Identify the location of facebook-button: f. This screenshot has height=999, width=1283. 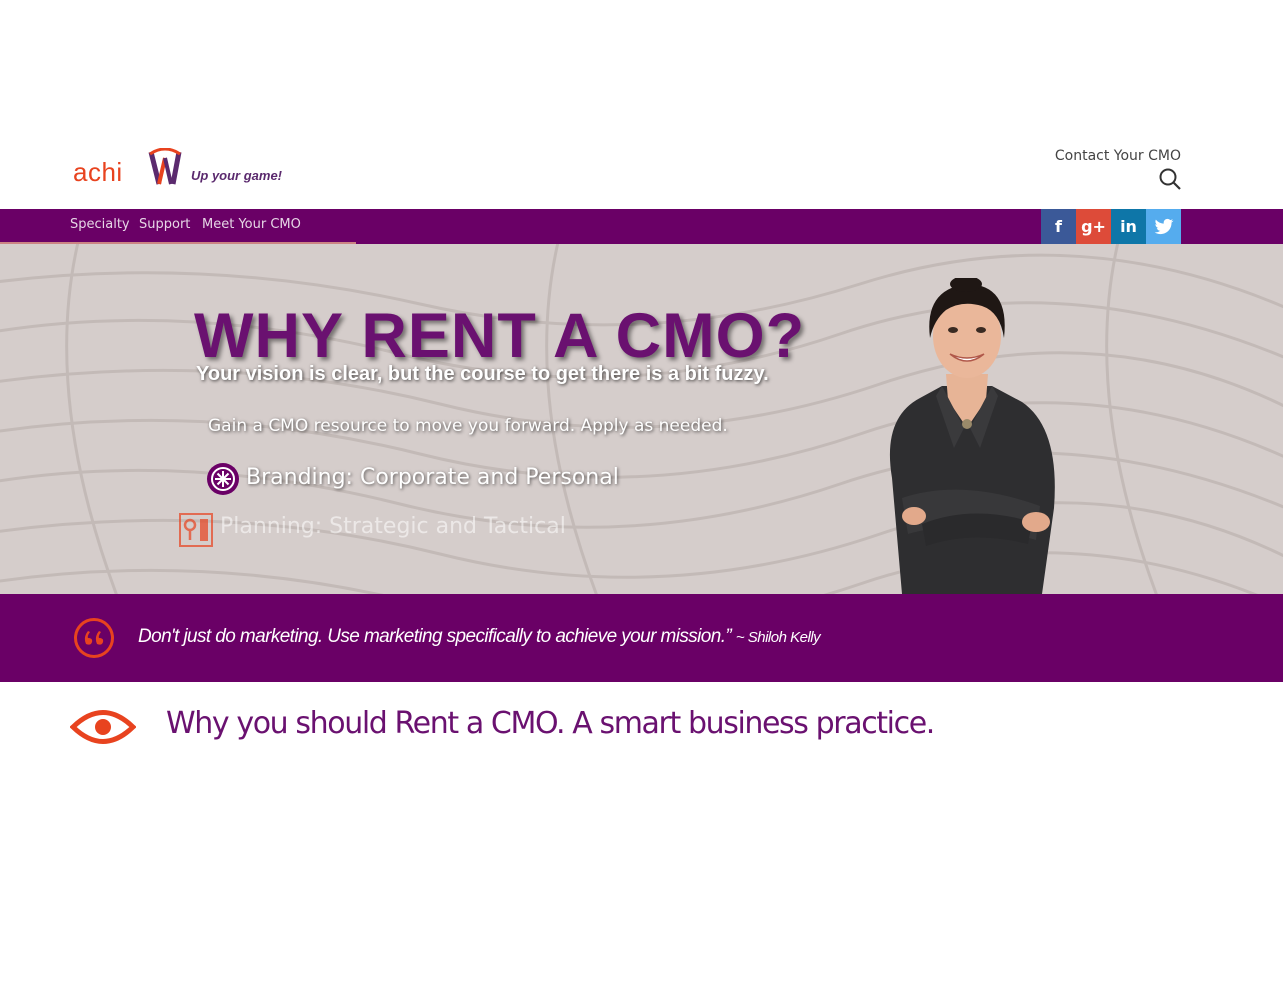
(1058, 226).